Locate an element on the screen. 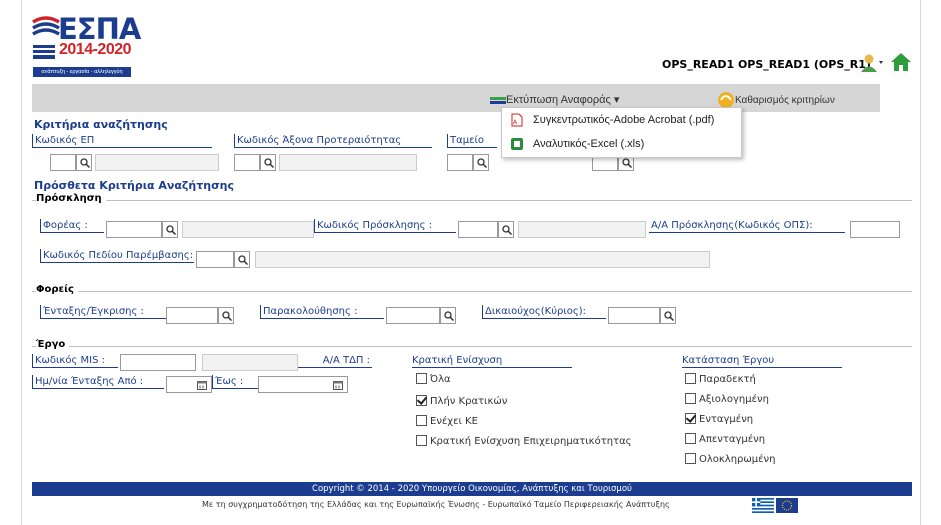 Image resolution: width=941 pixels, height=525 pixels. status-included-label: Ενταγμένη is located at coordinates (726, 419).